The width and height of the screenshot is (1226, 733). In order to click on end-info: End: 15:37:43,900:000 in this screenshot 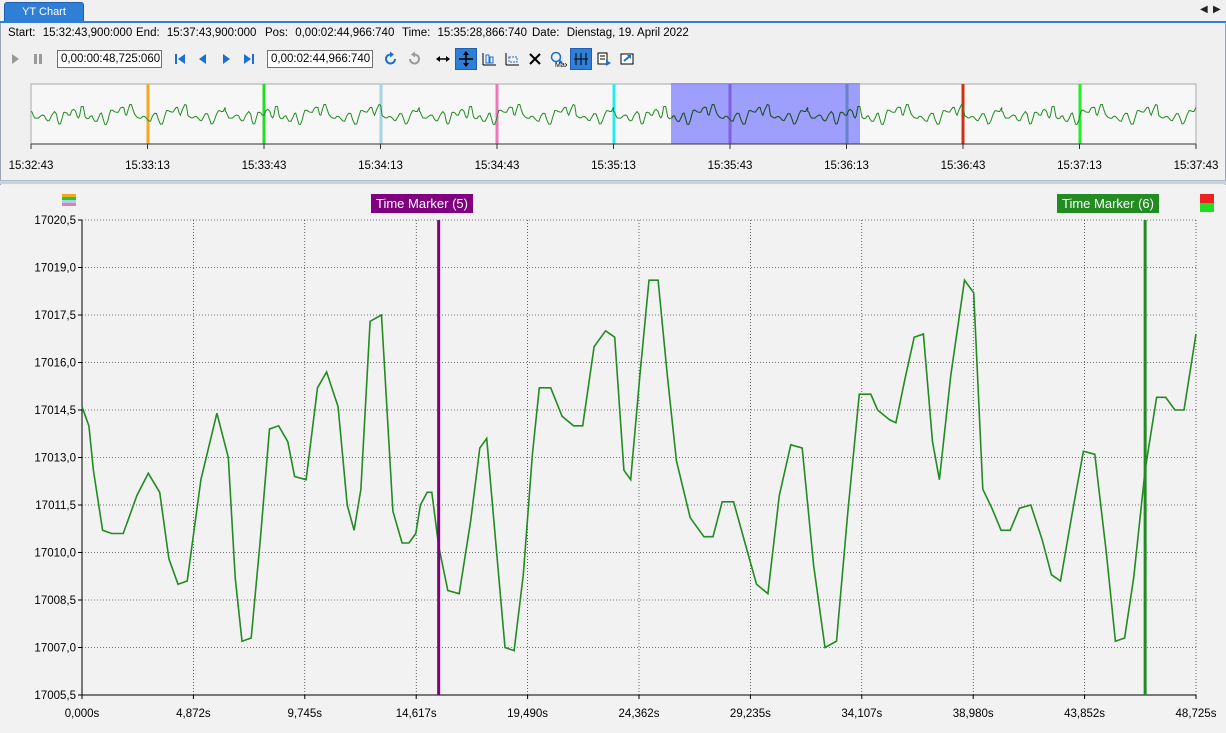, I will do `click(196, 35)`.